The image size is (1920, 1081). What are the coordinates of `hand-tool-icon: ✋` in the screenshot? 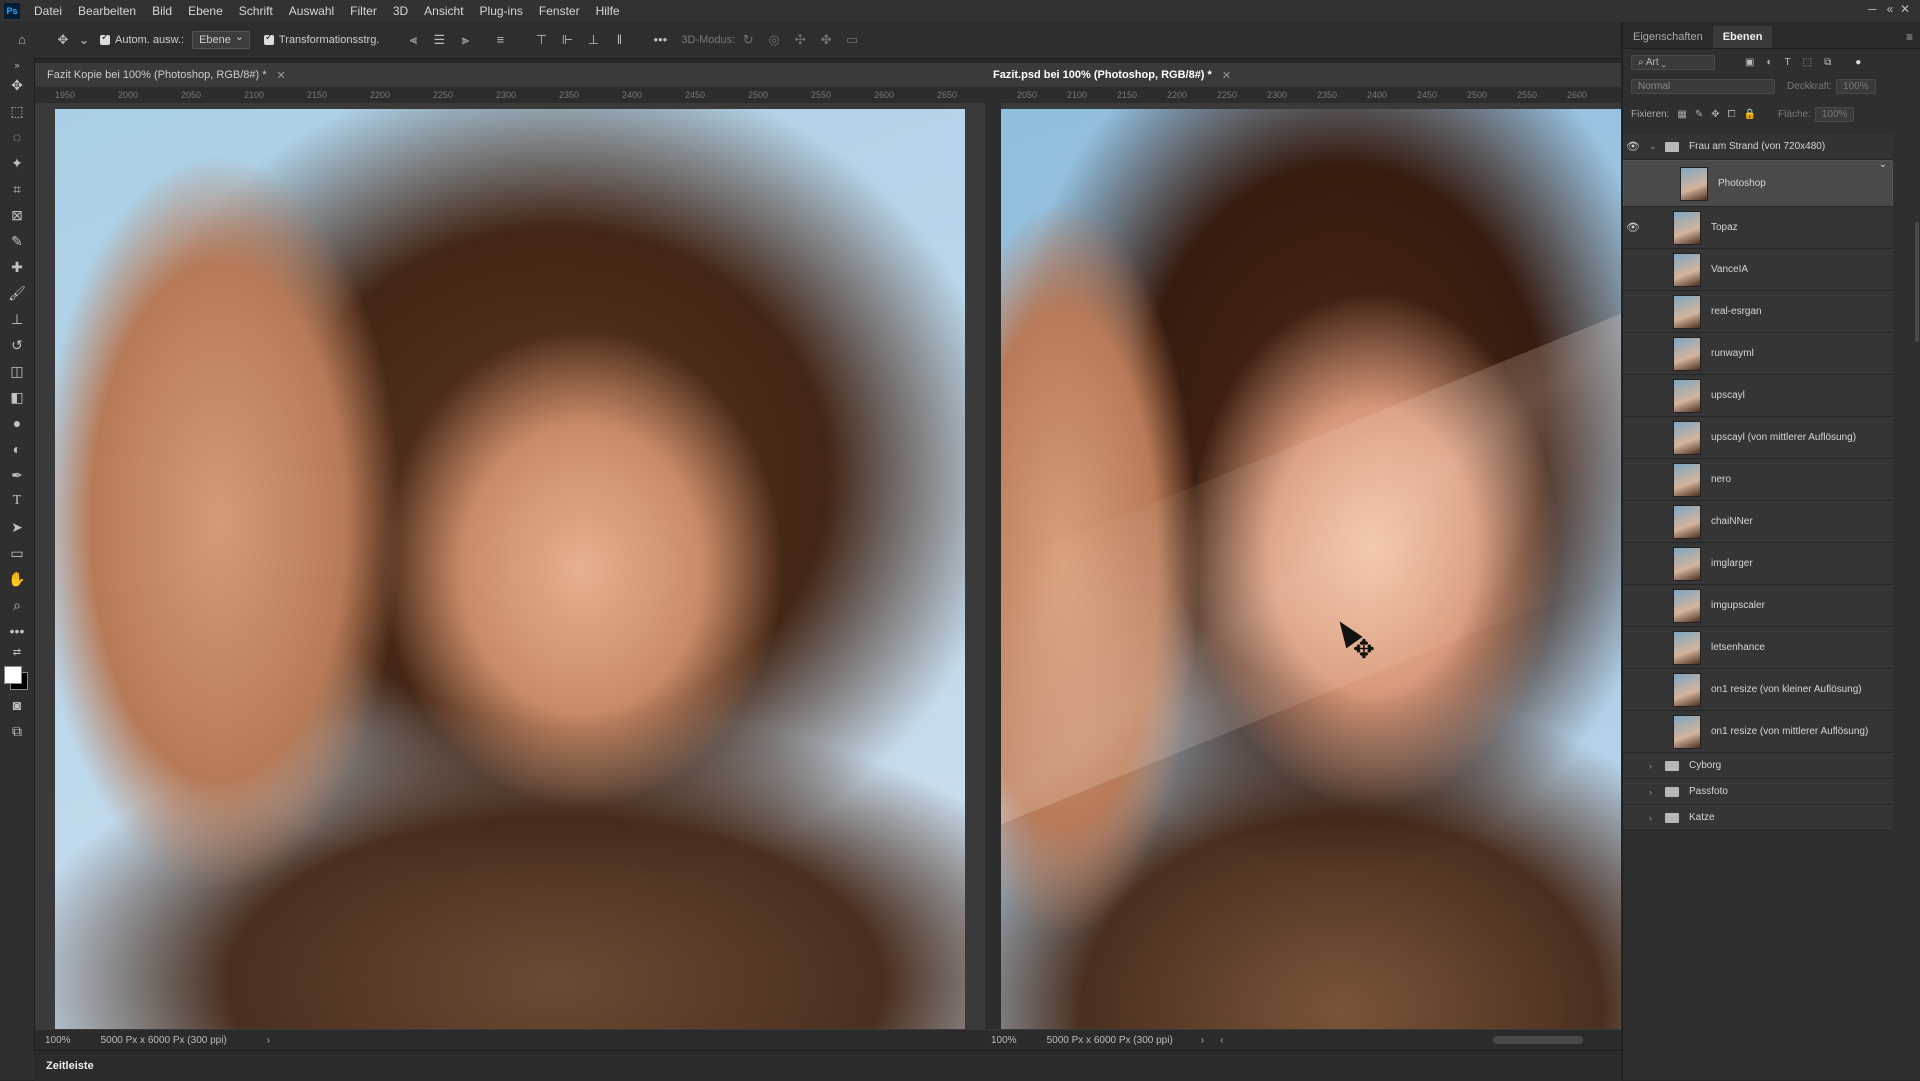 It's located at (17, 579).